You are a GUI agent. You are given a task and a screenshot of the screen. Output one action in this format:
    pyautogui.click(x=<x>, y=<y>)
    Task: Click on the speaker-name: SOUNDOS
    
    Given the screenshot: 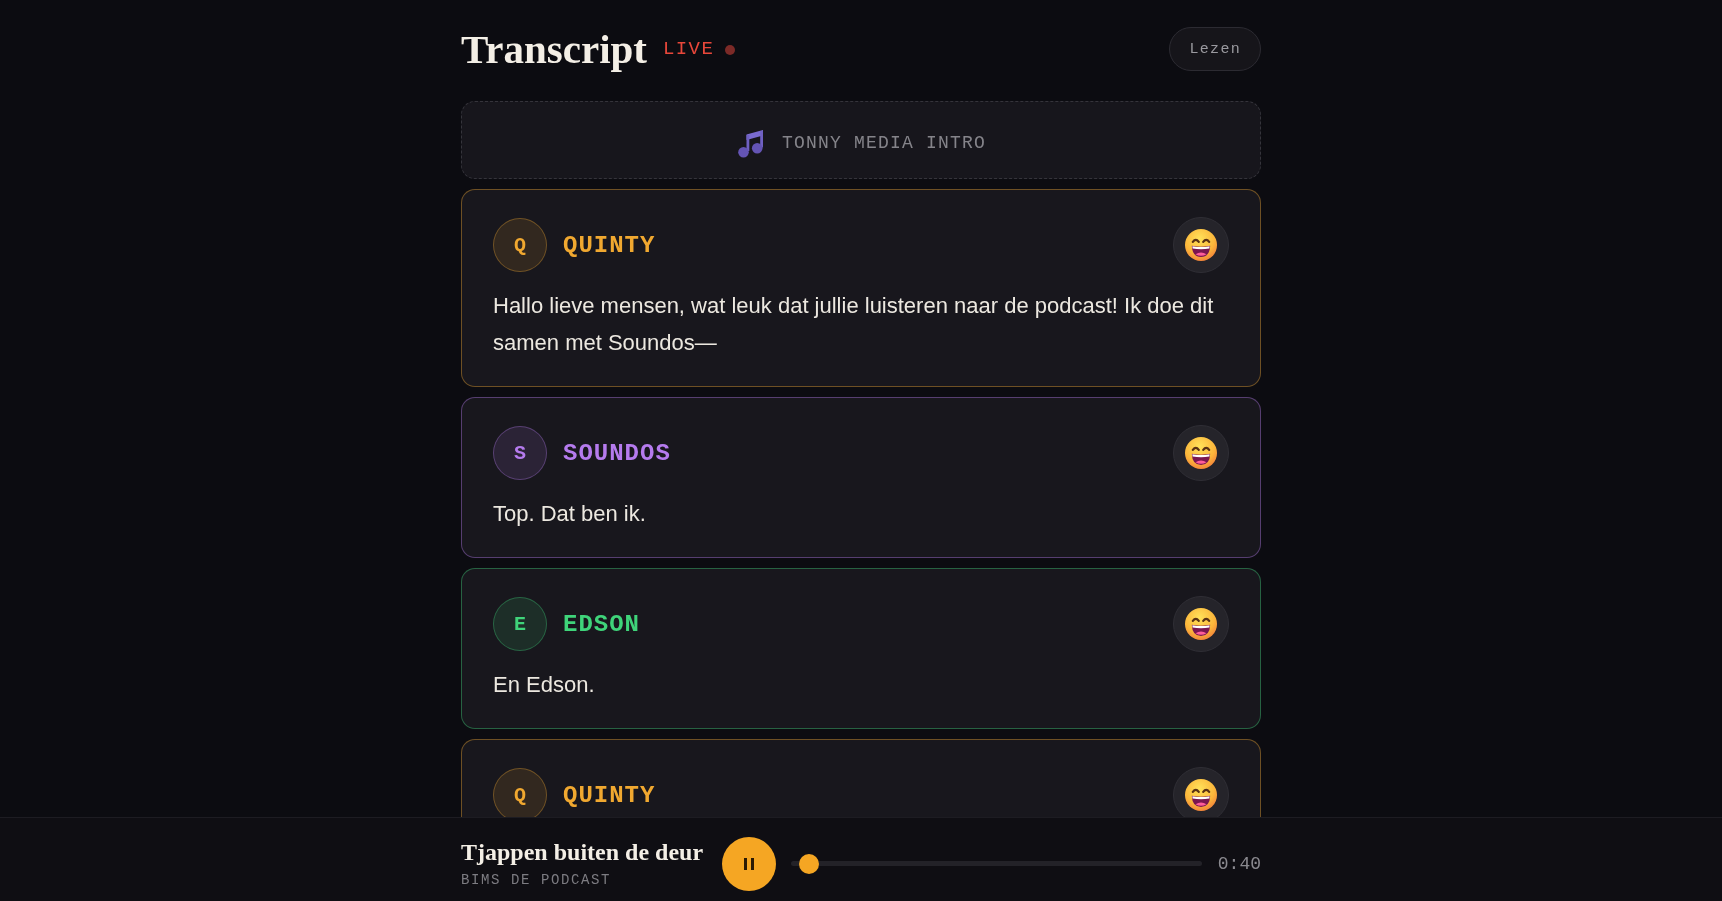 What is the action you would take?
    pyautogui.click(x=617, y=453)
    